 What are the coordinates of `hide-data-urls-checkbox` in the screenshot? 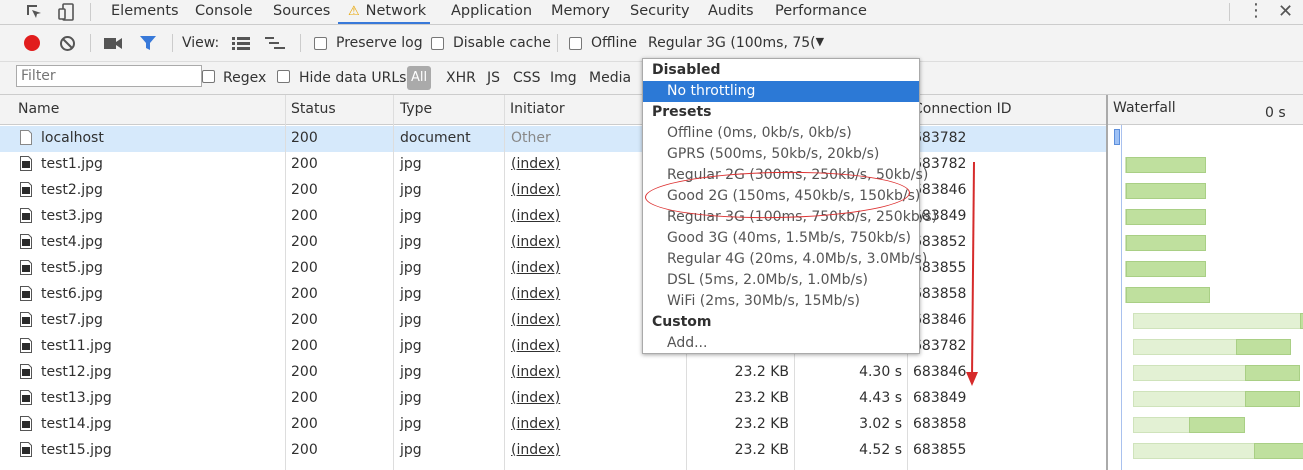 It's located at (283, 76).